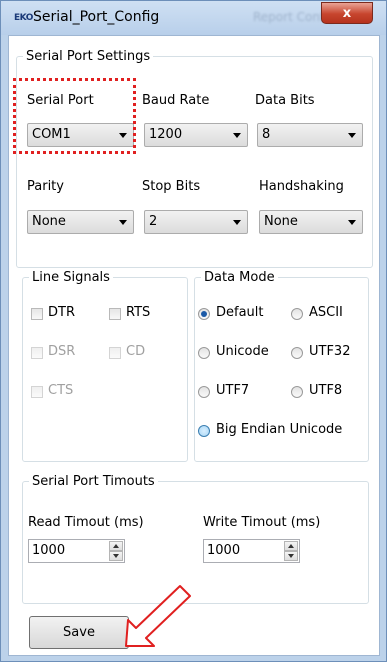 This screenshot has width=387, height=662. I want to click on baud-rate-combo: 1200, so click(196, 135).